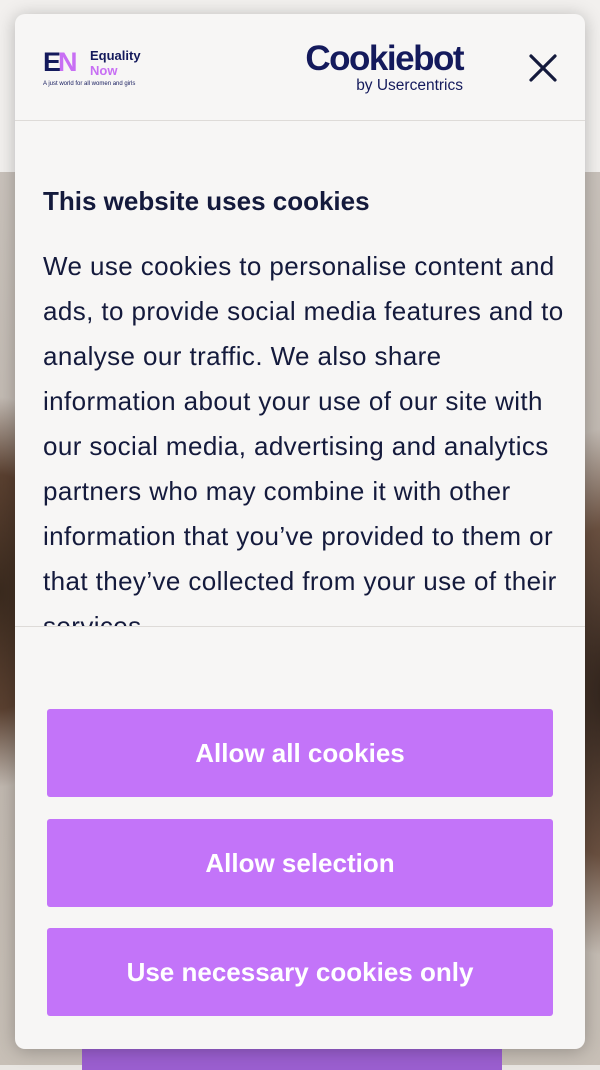 This screenshot has height=1070, width=600. I want to click on necessary-cookies-only-button: Use necessary cookies only, so click(300, 972).